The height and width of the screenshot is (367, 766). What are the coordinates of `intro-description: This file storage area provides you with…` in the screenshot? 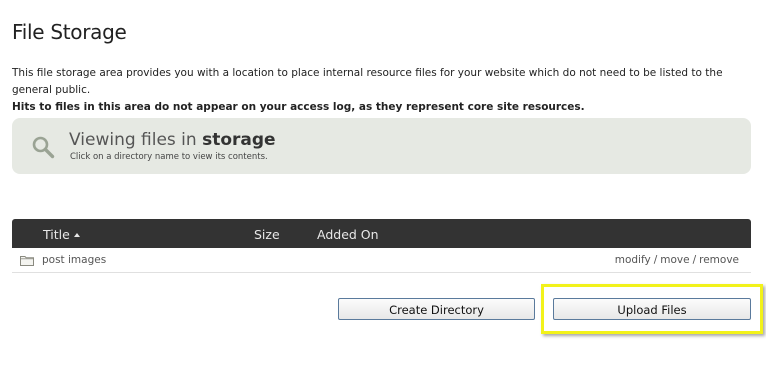 It's located at (367, 81).